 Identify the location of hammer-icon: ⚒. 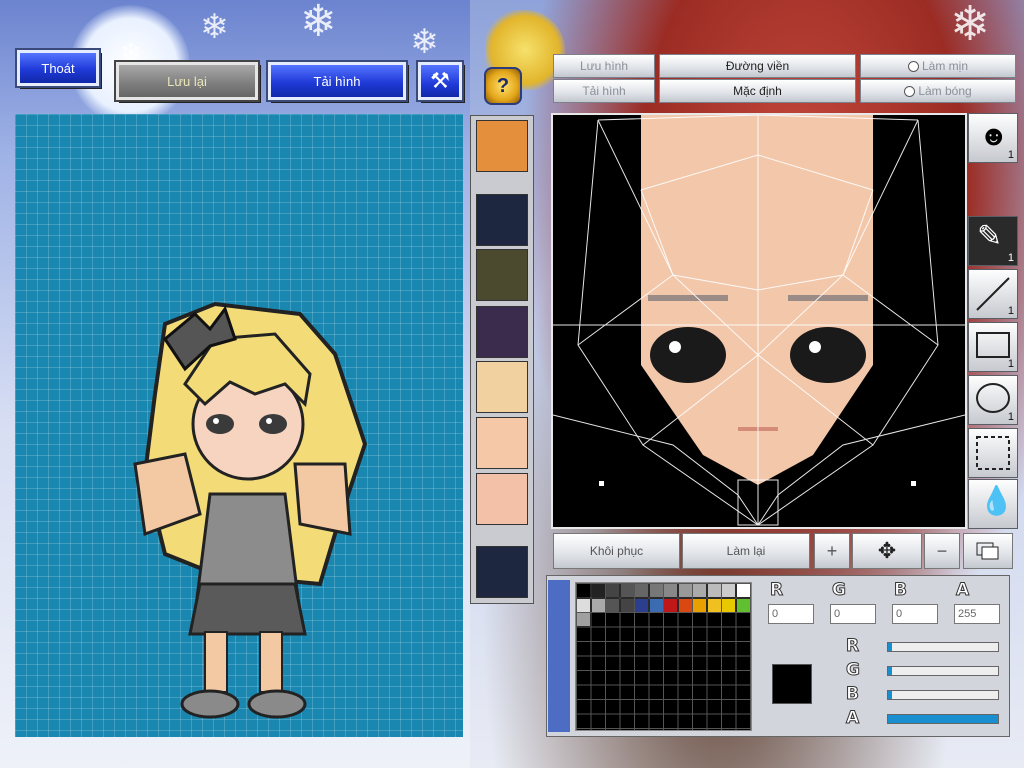
(440, 80).